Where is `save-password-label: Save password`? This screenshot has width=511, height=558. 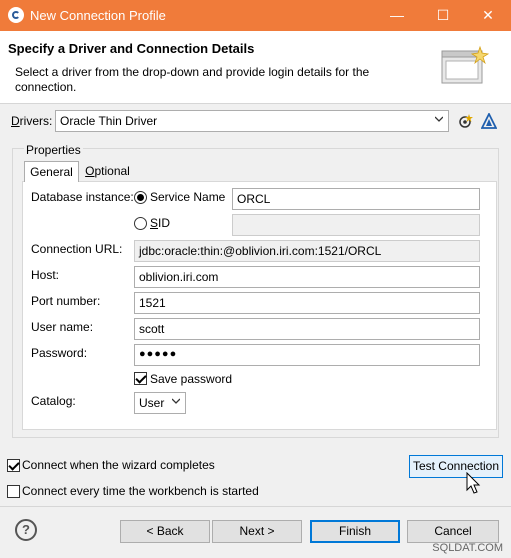
save-password-label: Save password is located at coordinates (191, 379).